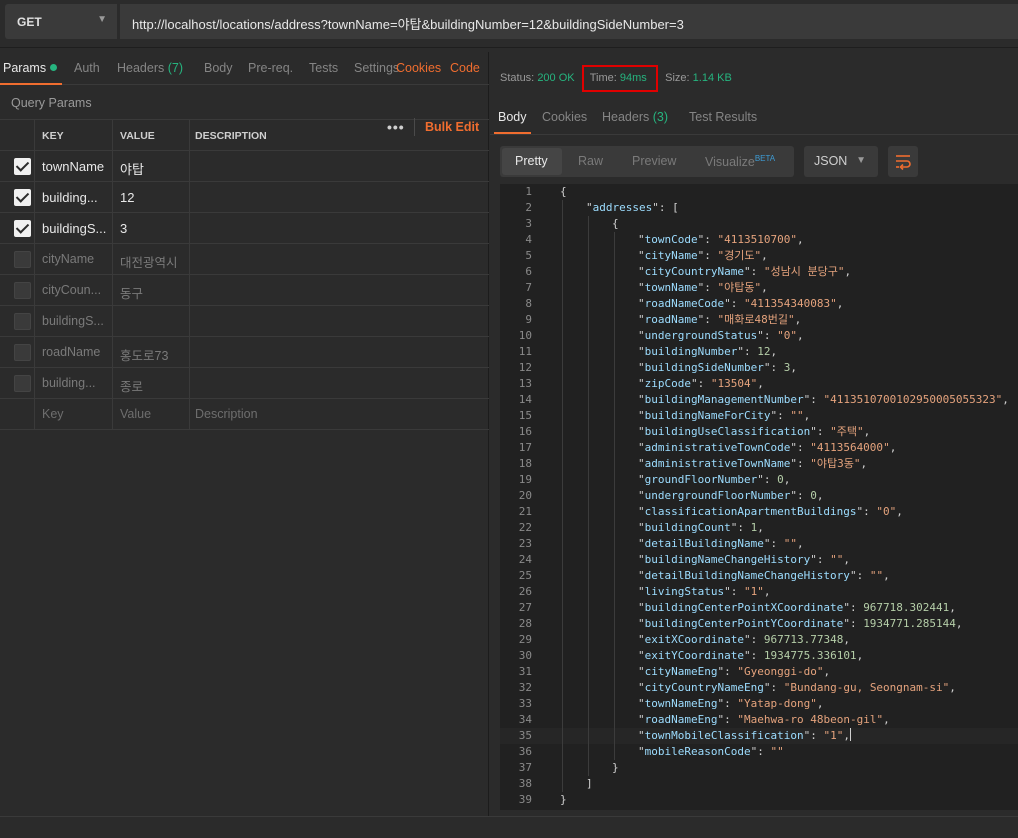 The width and height of the screenshot is (1018, 838). Describe the element at coordinates (841, 161) in the screenshot. I see `format-select: JSON ▼` at that location.